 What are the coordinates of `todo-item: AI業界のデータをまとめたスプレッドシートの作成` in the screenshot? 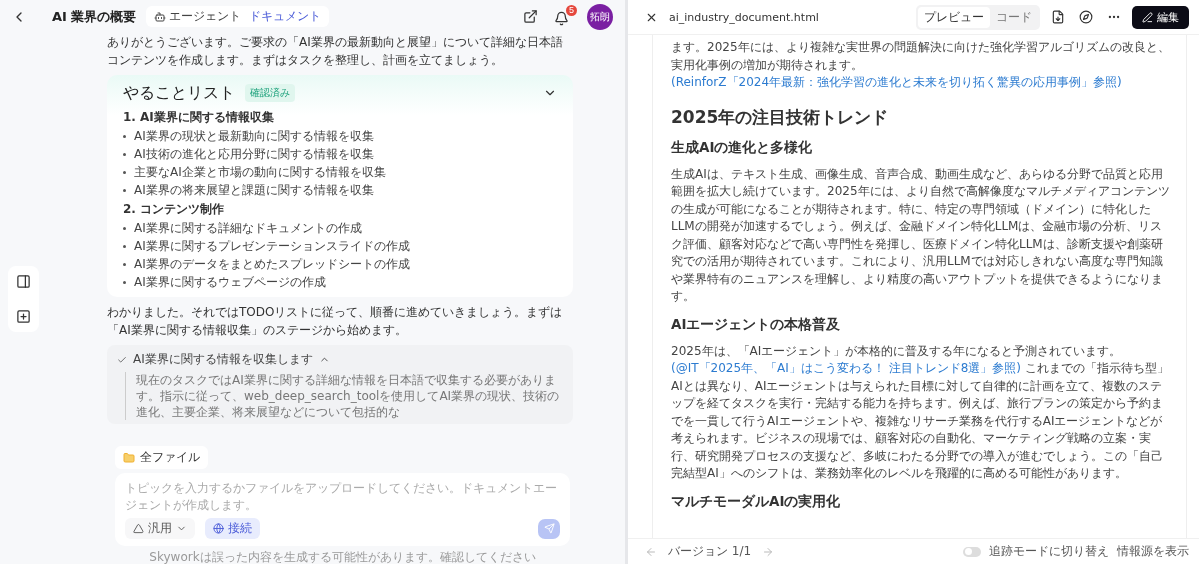 It's located at (272, 264).